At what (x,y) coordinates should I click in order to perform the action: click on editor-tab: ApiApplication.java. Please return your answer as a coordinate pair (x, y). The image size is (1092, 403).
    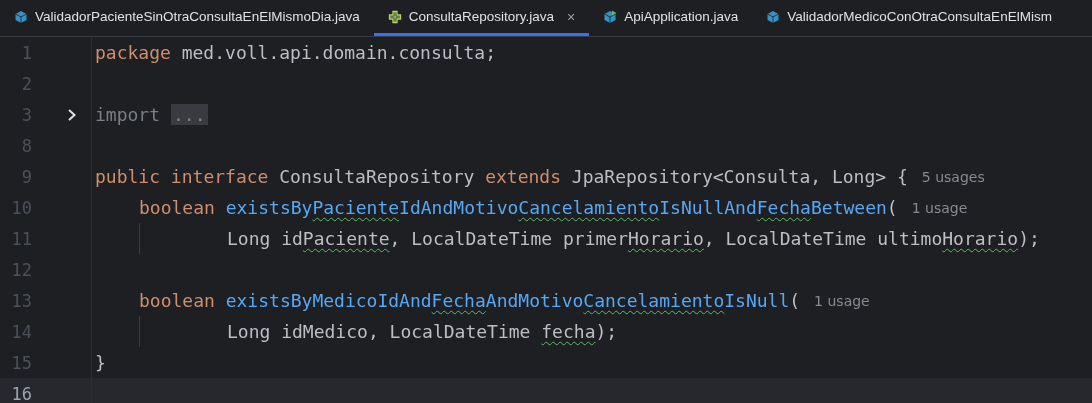
    Looking at the image, I should click on (671, 18).